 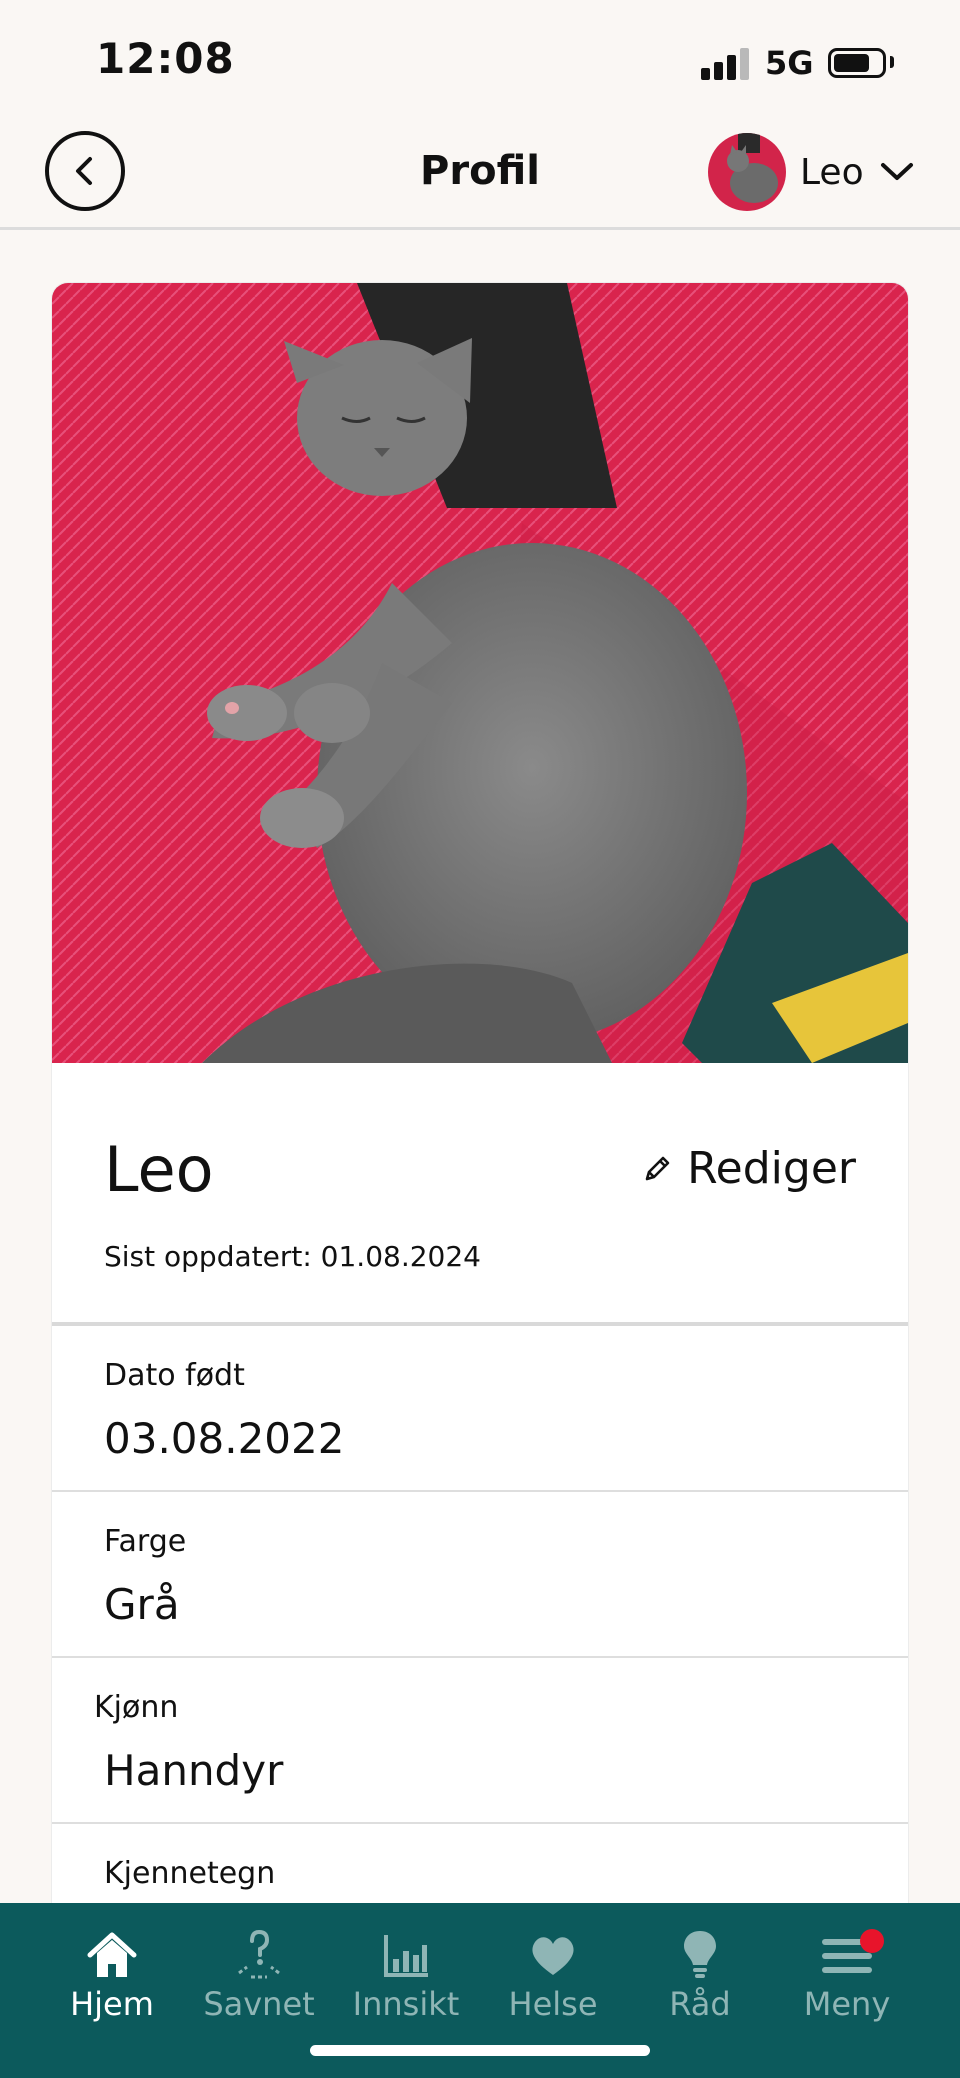 I want to click on chevron-down-icon, so click(x=896, y=171).